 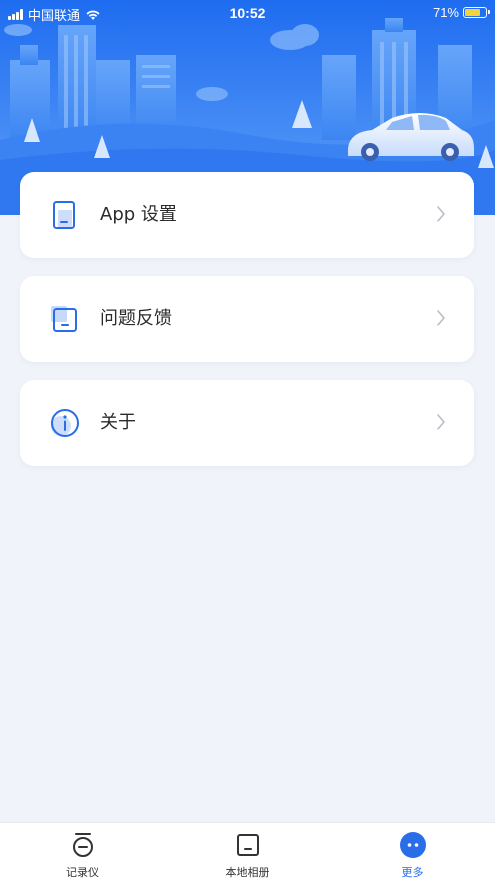 What do you see at coordinates (82, 845) in the screenshot?
I see `camera-recorder-icon` at bounding box center [82, 845].